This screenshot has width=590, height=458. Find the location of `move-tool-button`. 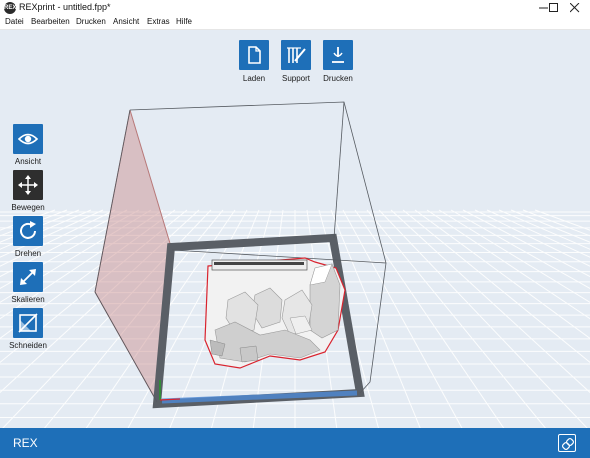

move-tool-button is located at coordinates (28, 185).